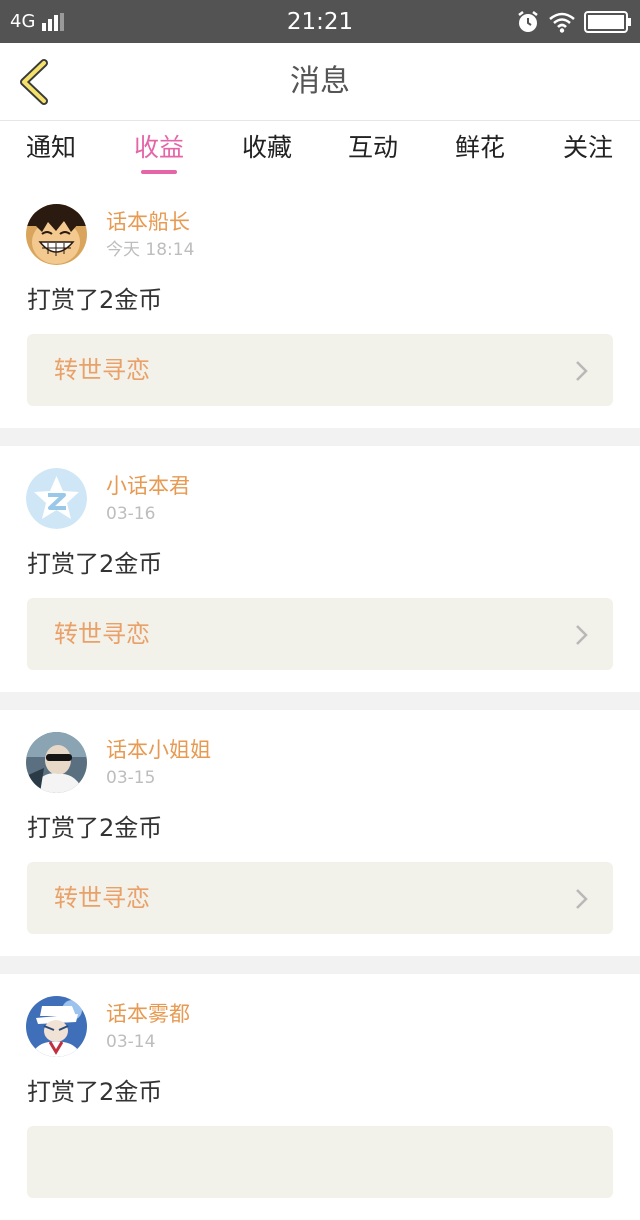 The image size is (640, 1220). Describe the element at coordinates (148, 486) in the screenshot. I see `username: 小话本君` at that location.